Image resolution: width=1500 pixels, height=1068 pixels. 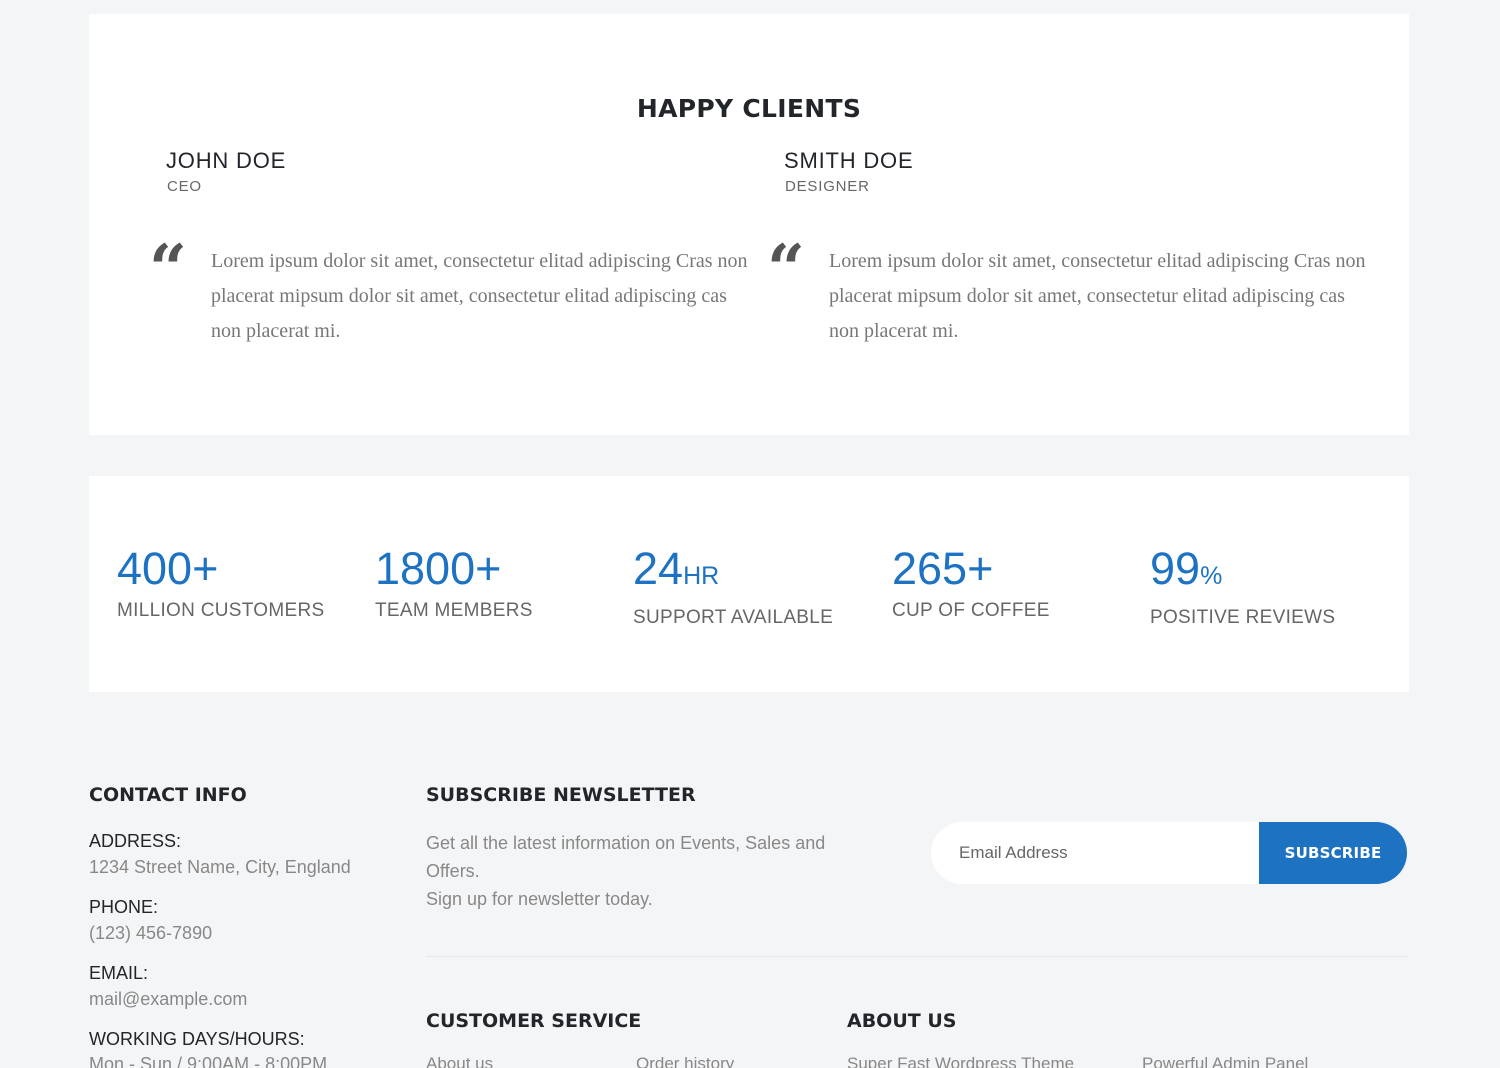 What do you see at coordinates (753, 585) in the screenshot?
I see `counter-support: 24HR SUPPORT AVAILABLE` at bounding box center [753, 585].